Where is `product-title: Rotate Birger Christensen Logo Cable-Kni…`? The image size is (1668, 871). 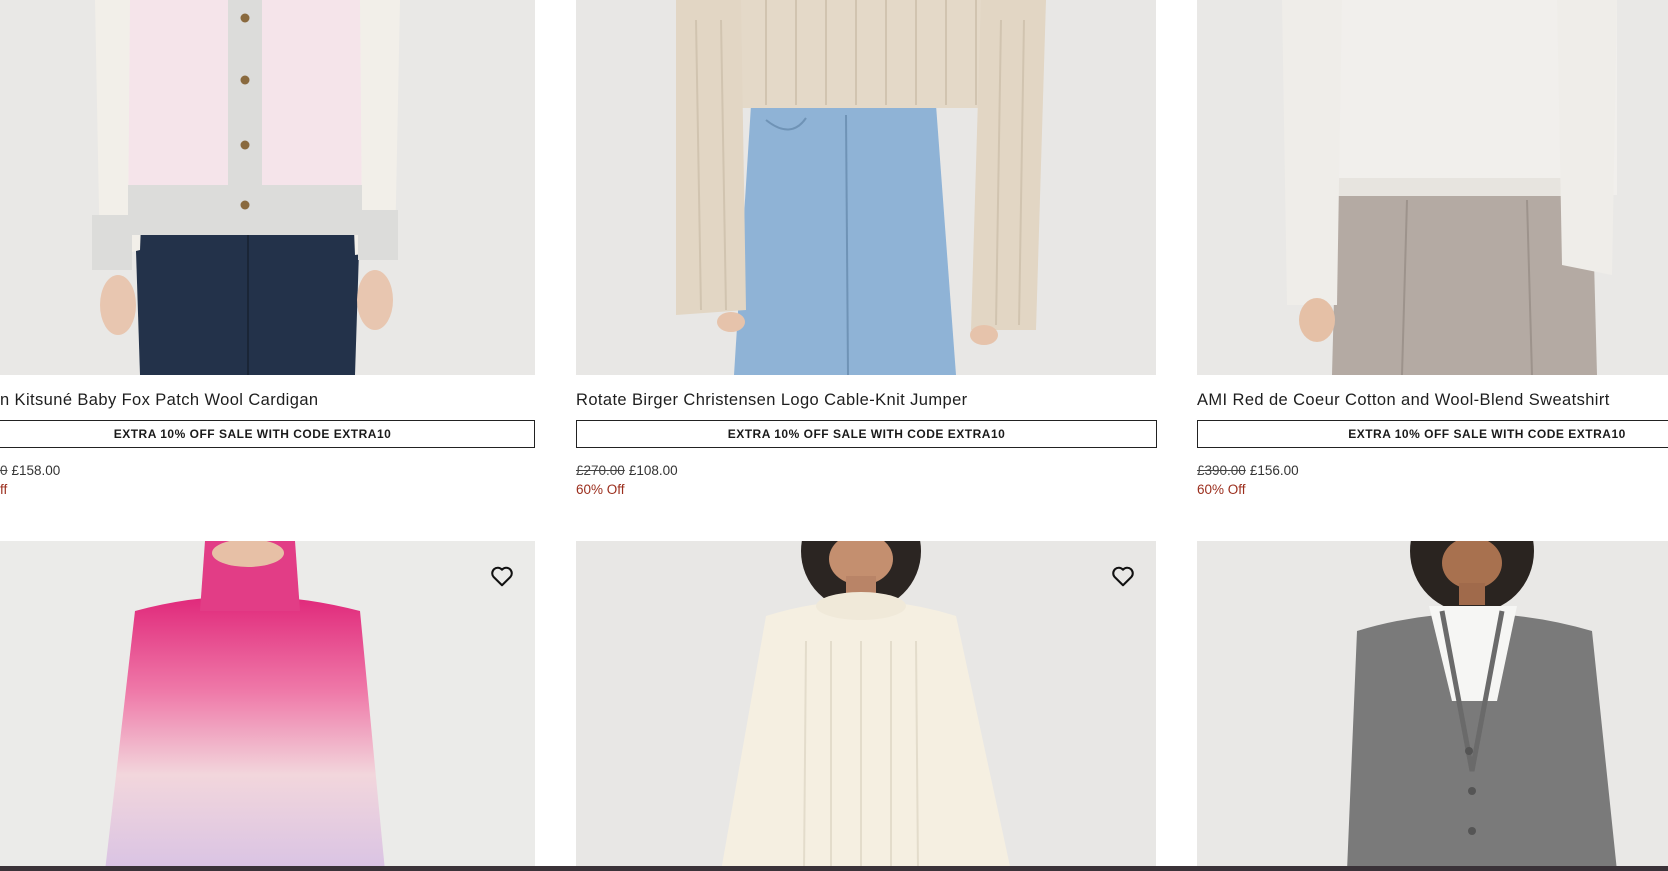 product-title: Rotate Birger Christensen Logo Cable-Kni… is located at coordinates (772, 400).